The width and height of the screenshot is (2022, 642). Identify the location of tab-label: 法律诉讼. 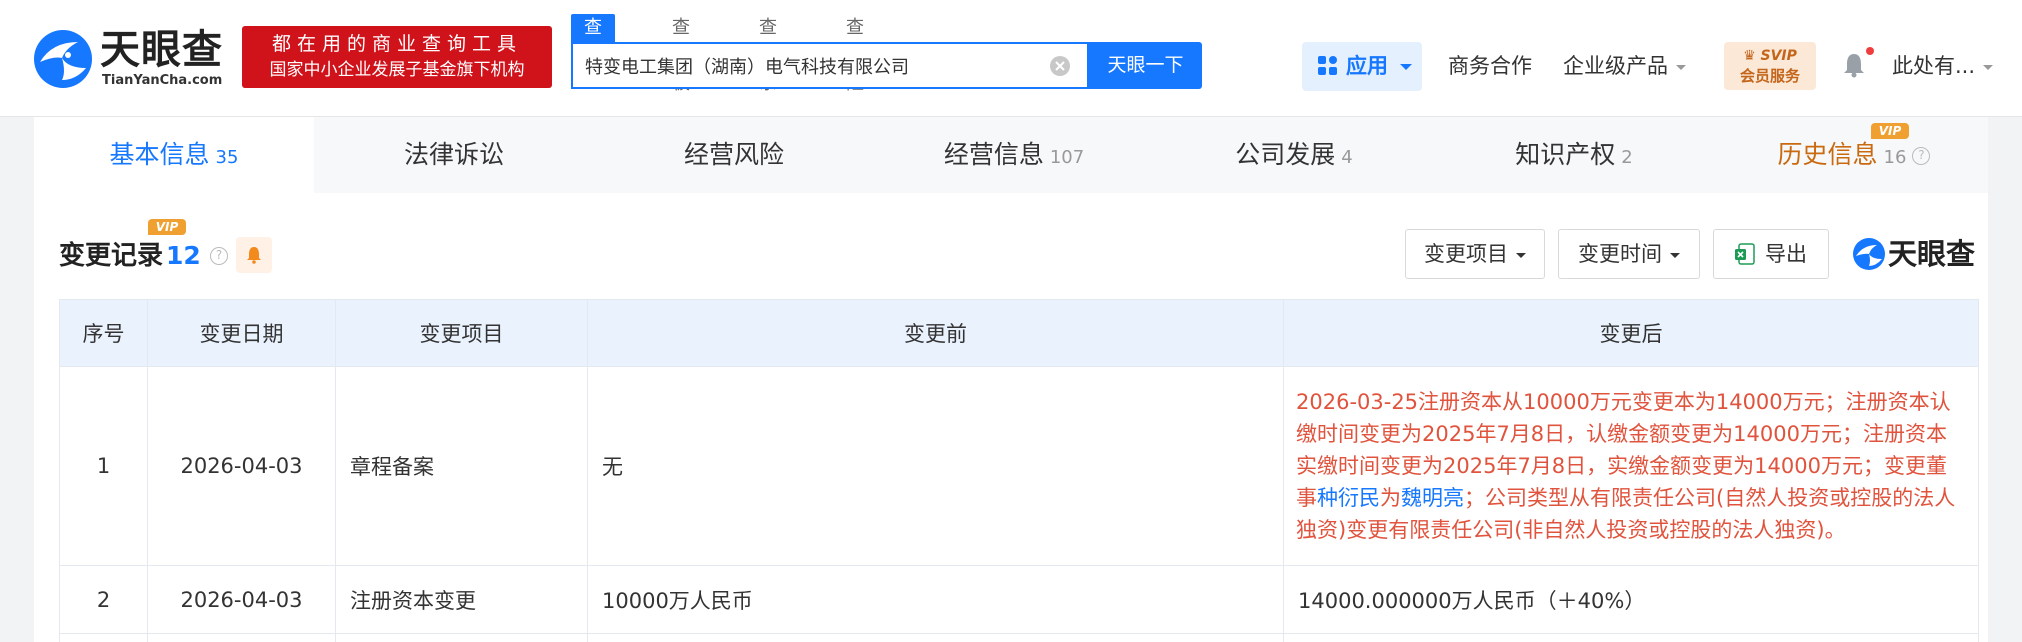
(453, 154).